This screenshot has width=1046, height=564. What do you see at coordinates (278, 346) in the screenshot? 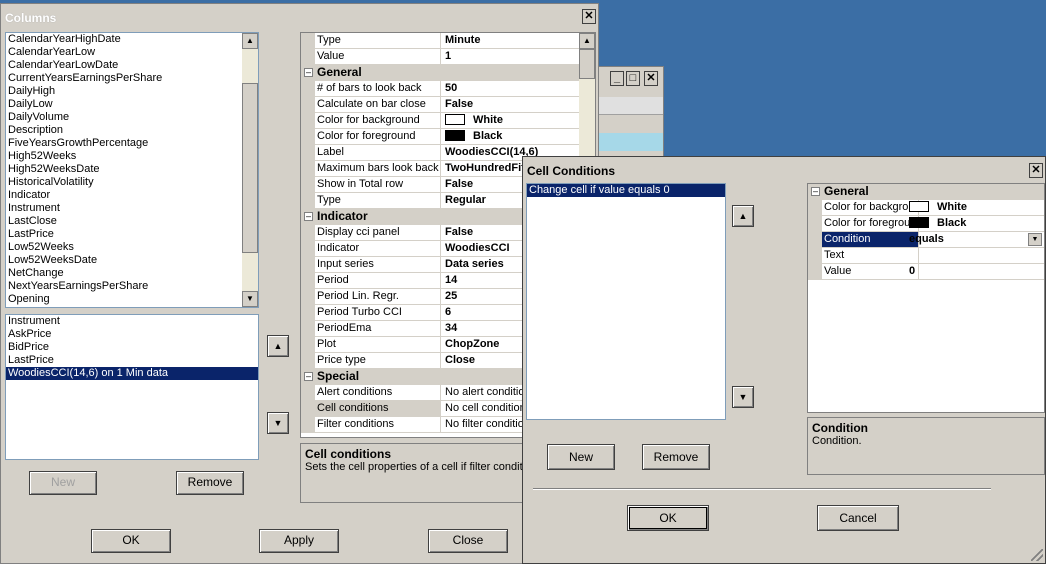
I see `move-up-button: ▲` at bounding box center [278, 346].